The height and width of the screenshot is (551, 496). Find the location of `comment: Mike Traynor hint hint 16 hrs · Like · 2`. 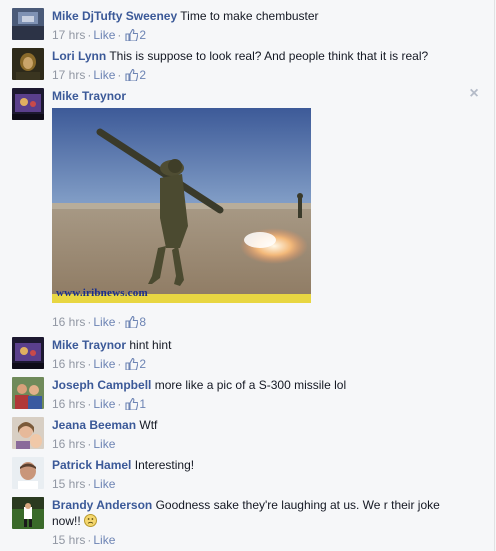

comment: Mike Traynor hint hint 16 hrs · Like · 2 is located at coordinates (247, 355).